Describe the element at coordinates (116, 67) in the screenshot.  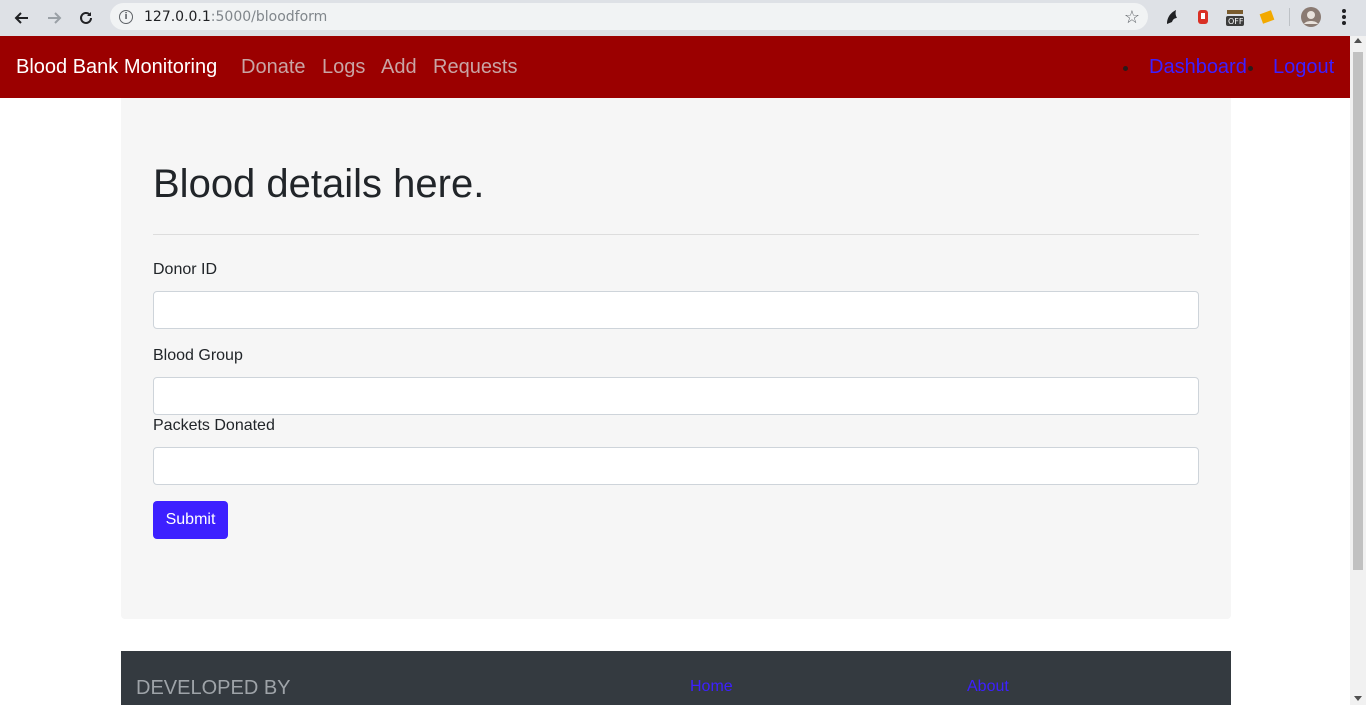
I see `navbar-brand: Blood Bank Monitoring` at that location.